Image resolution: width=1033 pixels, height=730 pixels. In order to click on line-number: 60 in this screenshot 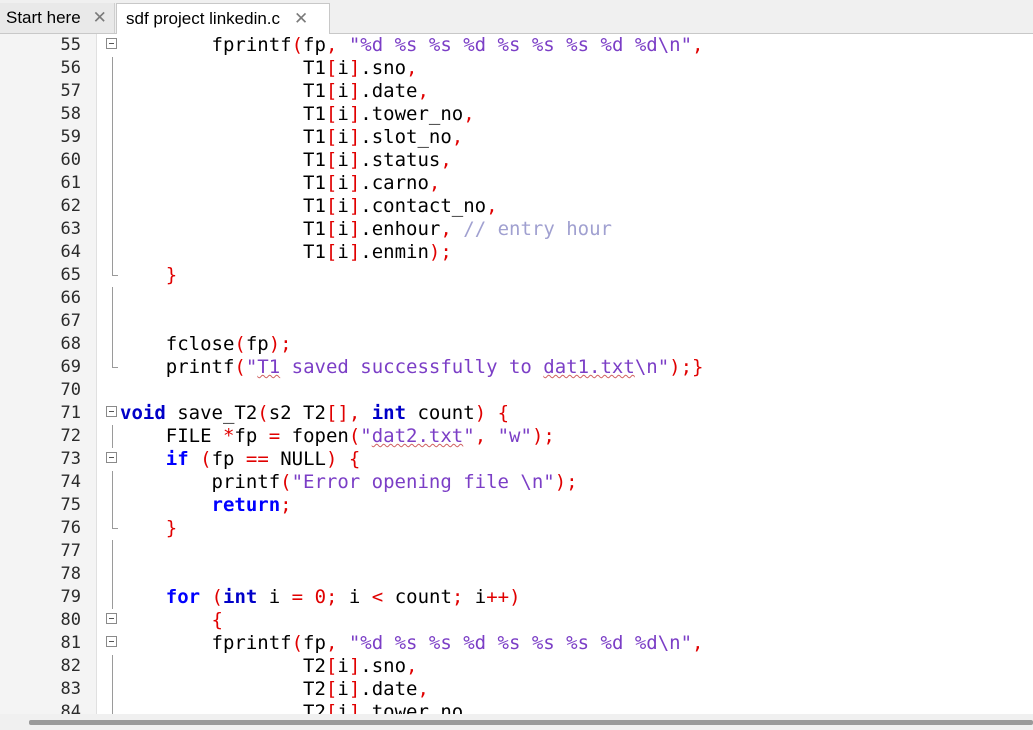, I will do `click(70, 160)`.